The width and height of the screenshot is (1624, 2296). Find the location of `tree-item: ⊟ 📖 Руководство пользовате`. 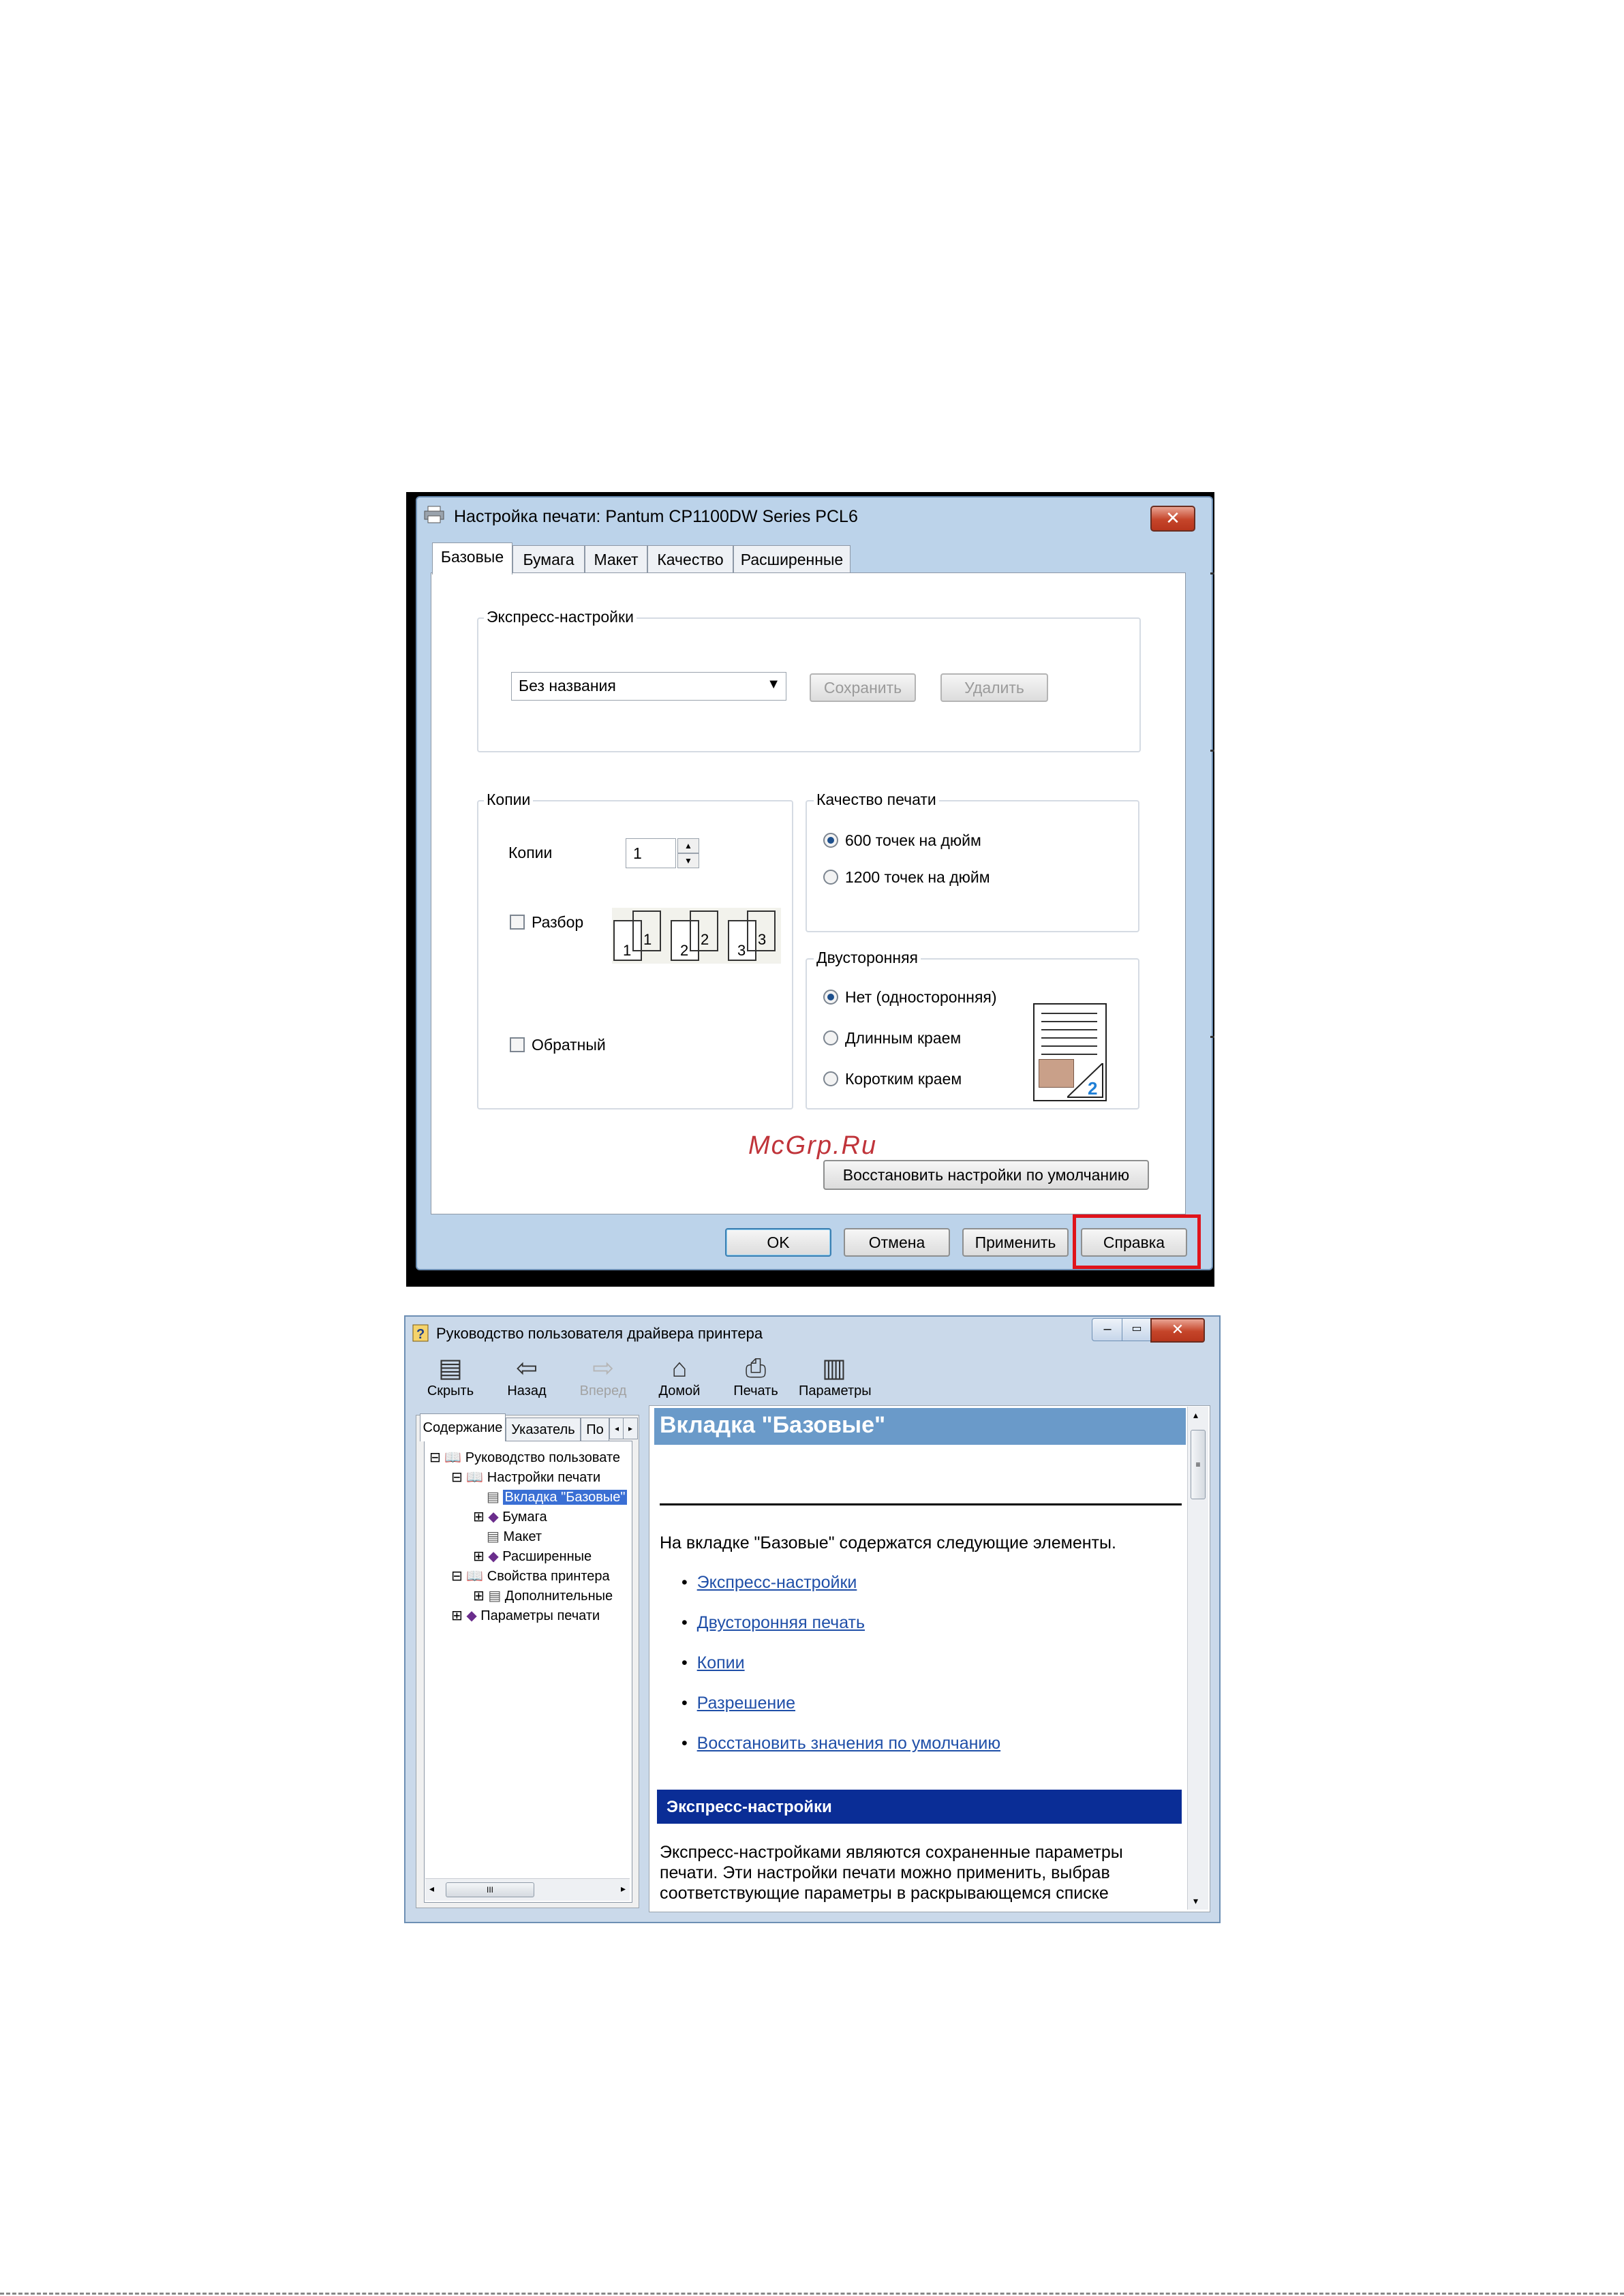

tree-item: ⊟ 📖 Руководство пользовате is located at coordinates (524, 1458).